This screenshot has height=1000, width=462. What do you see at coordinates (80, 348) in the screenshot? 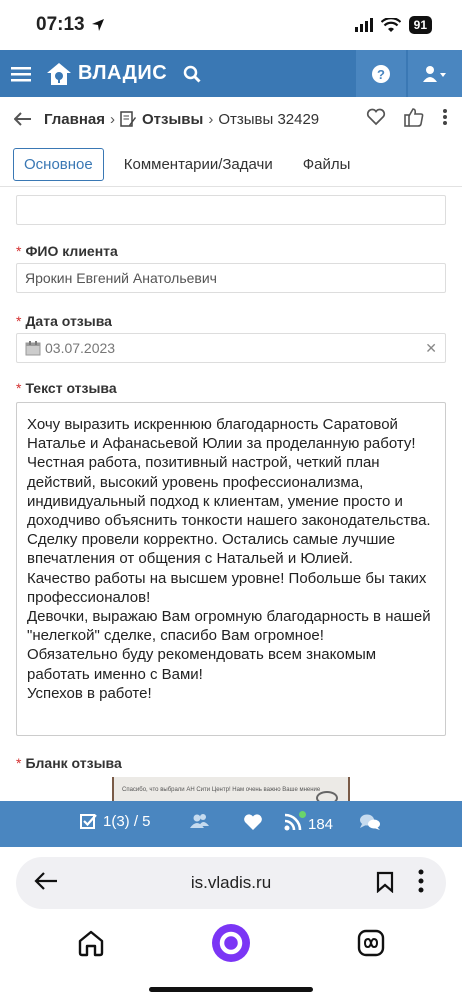
I see `date-value: 03.07.2023` at bounding box center [80, 348].